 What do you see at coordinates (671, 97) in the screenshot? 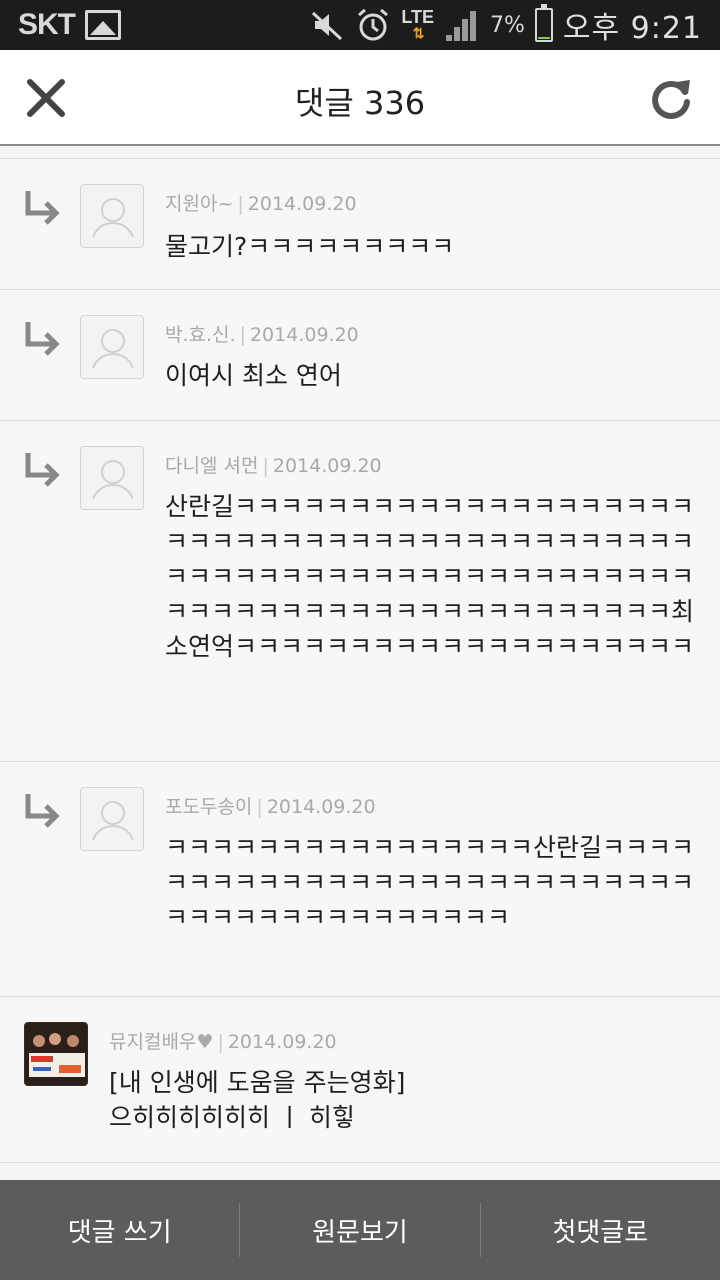
I see `refresh-icon` at bounding box center [671, 97].